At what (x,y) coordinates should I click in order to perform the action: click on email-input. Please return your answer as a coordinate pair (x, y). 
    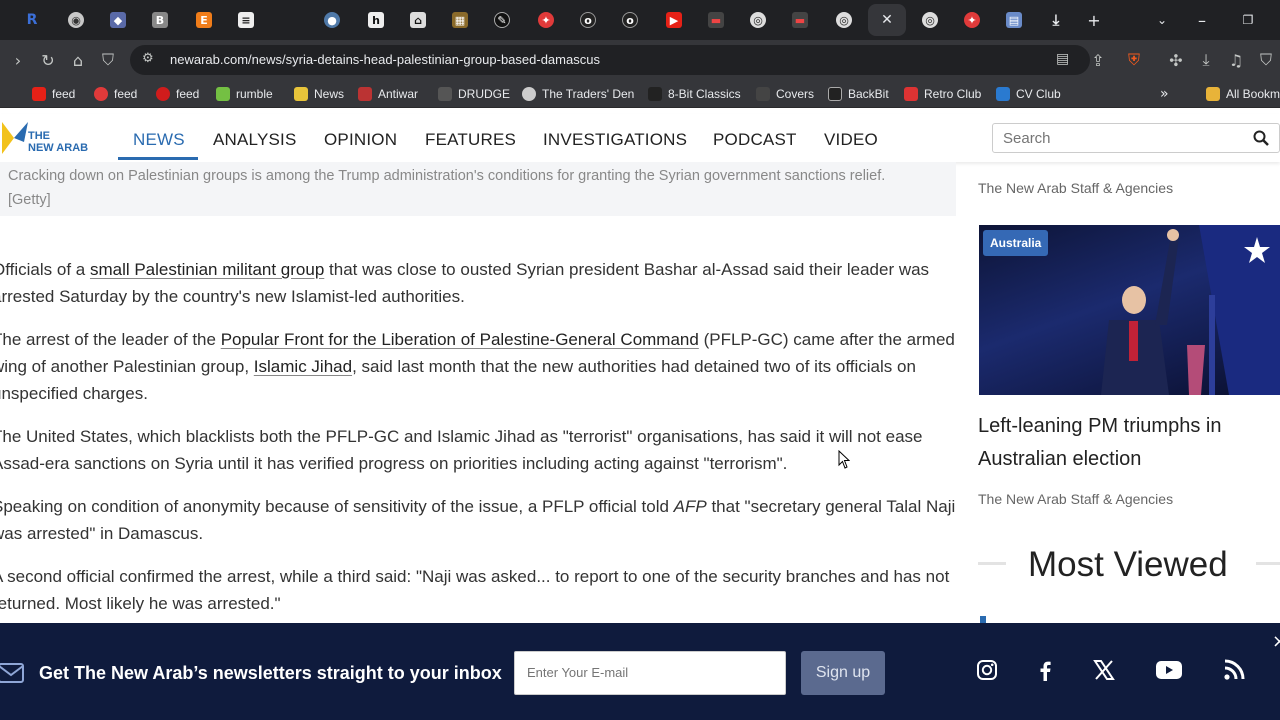
    Looking at the image, I should click on (647, 672).